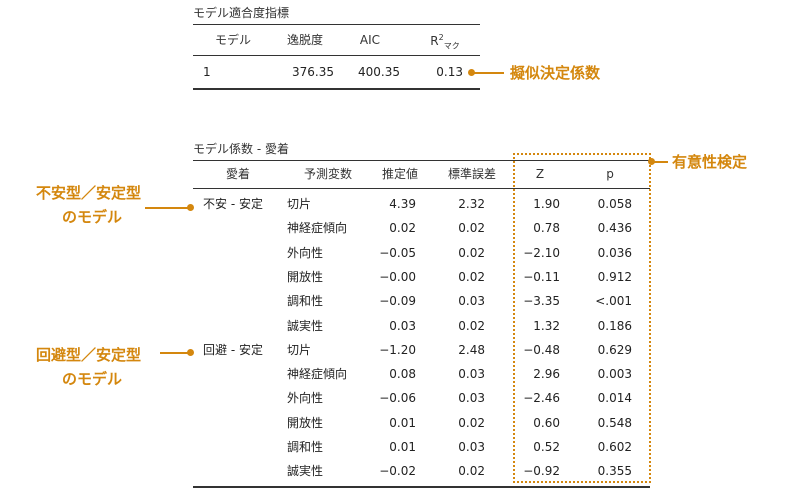 The image size is (800, 492). I want to click on group-label: 回避 - 安定, so click(233, 349).